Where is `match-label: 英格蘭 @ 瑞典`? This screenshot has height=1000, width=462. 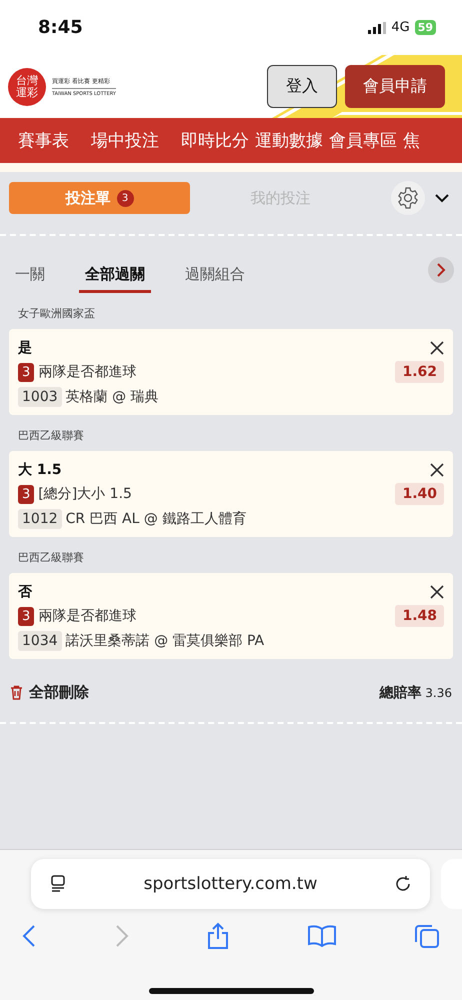 match-label: 英格蘭 @ 瑞典 is located at coordinates (112, 397).